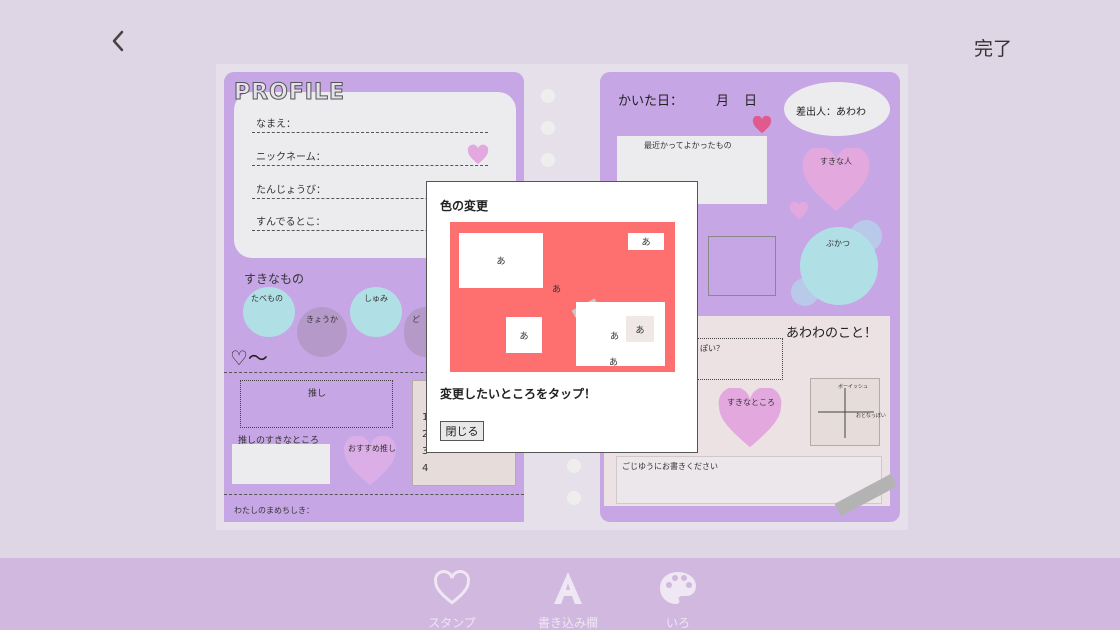 This screenshot has width=1120, height=630. What do you see at coordinates (836, 161) in the screenshot?
I see `like-person-label: すきな人` at bounding box center [836, 161].